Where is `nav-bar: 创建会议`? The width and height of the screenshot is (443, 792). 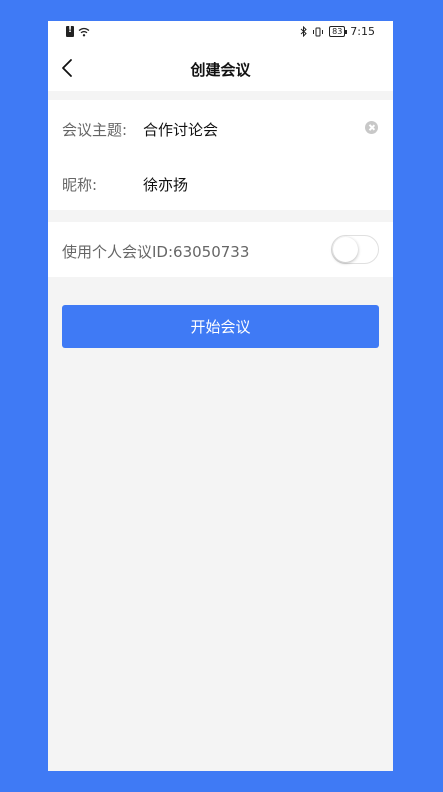 nav-bar: 创建会议 is located at coordinates (220, 68).